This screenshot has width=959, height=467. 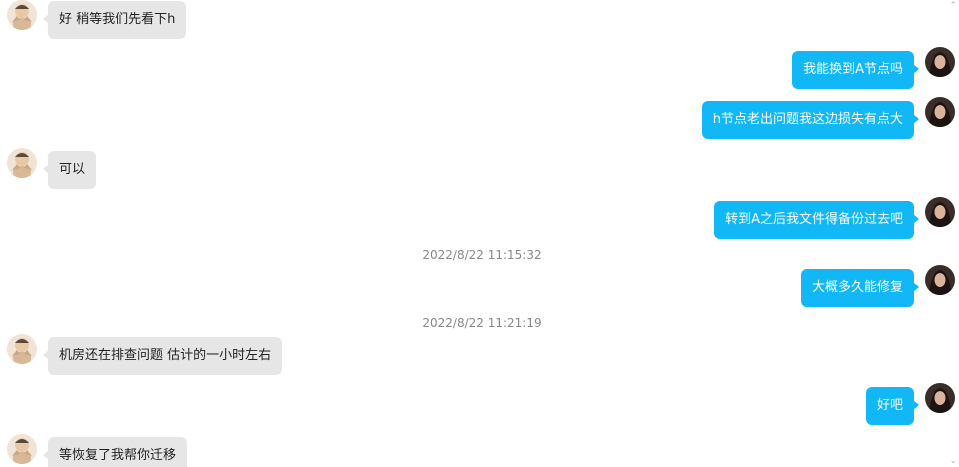 What do you see at coordinates (482, 255) in the screenshot?
I see `message-timestamp: 2022/8/22 11:15:32` at bounding box center [482, 255].